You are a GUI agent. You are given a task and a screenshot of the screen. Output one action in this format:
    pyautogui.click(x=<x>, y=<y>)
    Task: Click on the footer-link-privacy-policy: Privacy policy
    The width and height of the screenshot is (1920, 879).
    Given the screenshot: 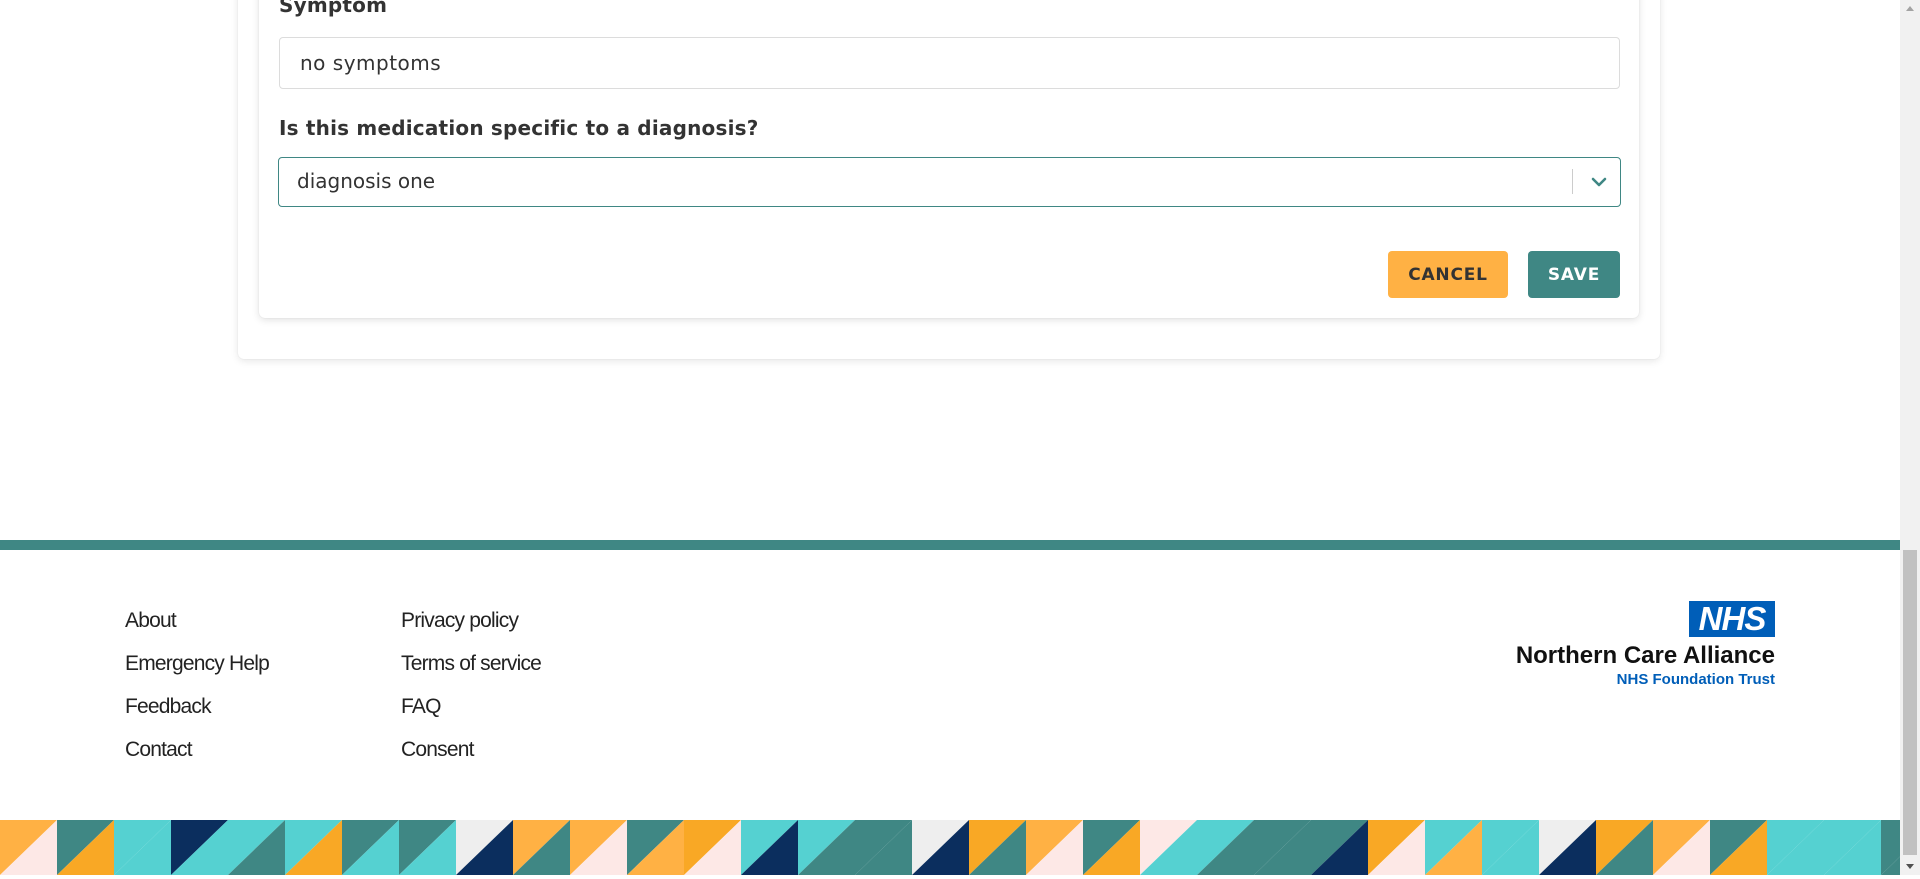 What is the action you would take?
    pyautogui.click(x=471, y=627)
    